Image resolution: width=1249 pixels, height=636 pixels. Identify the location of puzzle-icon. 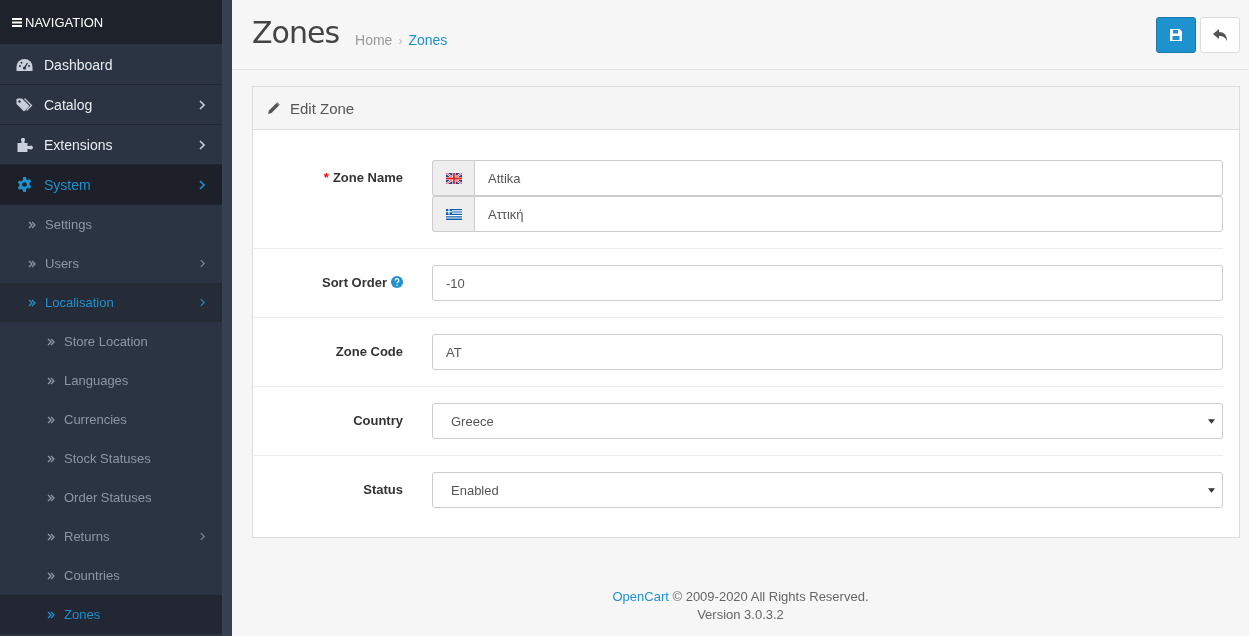
(24, 144).